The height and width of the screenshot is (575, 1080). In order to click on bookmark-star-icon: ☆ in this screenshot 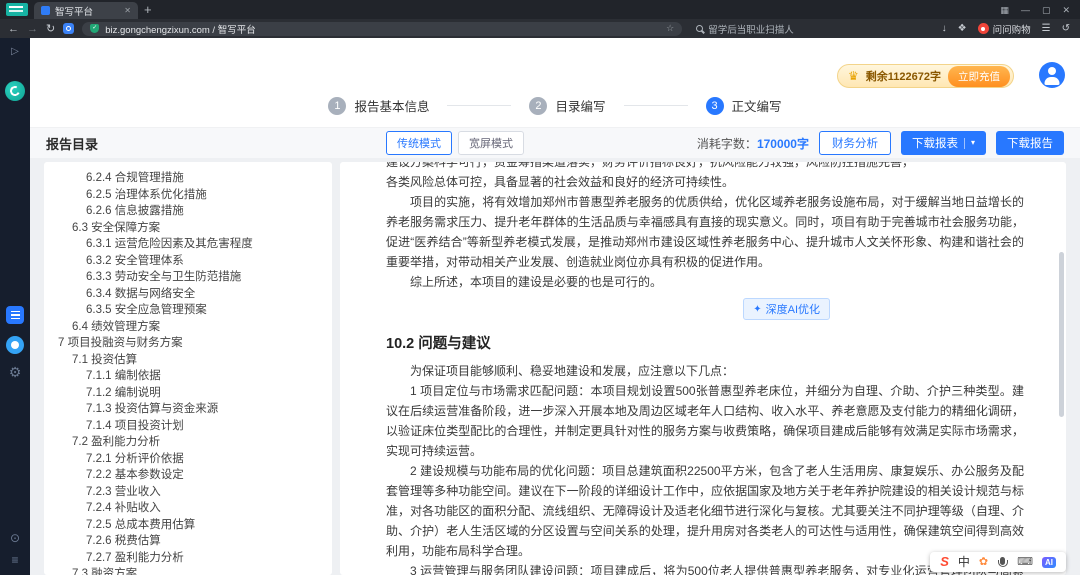, I will do `click(670, 28)`.